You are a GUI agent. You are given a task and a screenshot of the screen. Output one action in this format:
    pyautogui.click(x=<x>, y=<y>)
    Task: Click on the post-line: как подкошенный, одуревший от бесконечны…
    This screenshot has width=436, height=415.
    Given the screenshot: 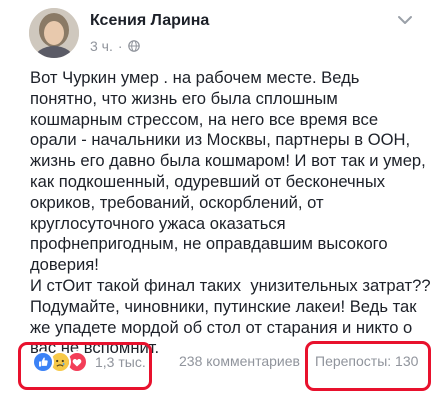 What is the action you would take?
    pyautogui.click(x=208, y=181)
    